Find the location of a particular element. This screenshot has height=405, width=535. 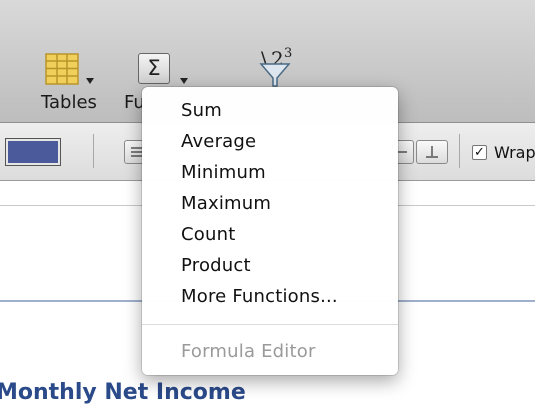

tables-button: Tables is located at coordinates (71, 84).